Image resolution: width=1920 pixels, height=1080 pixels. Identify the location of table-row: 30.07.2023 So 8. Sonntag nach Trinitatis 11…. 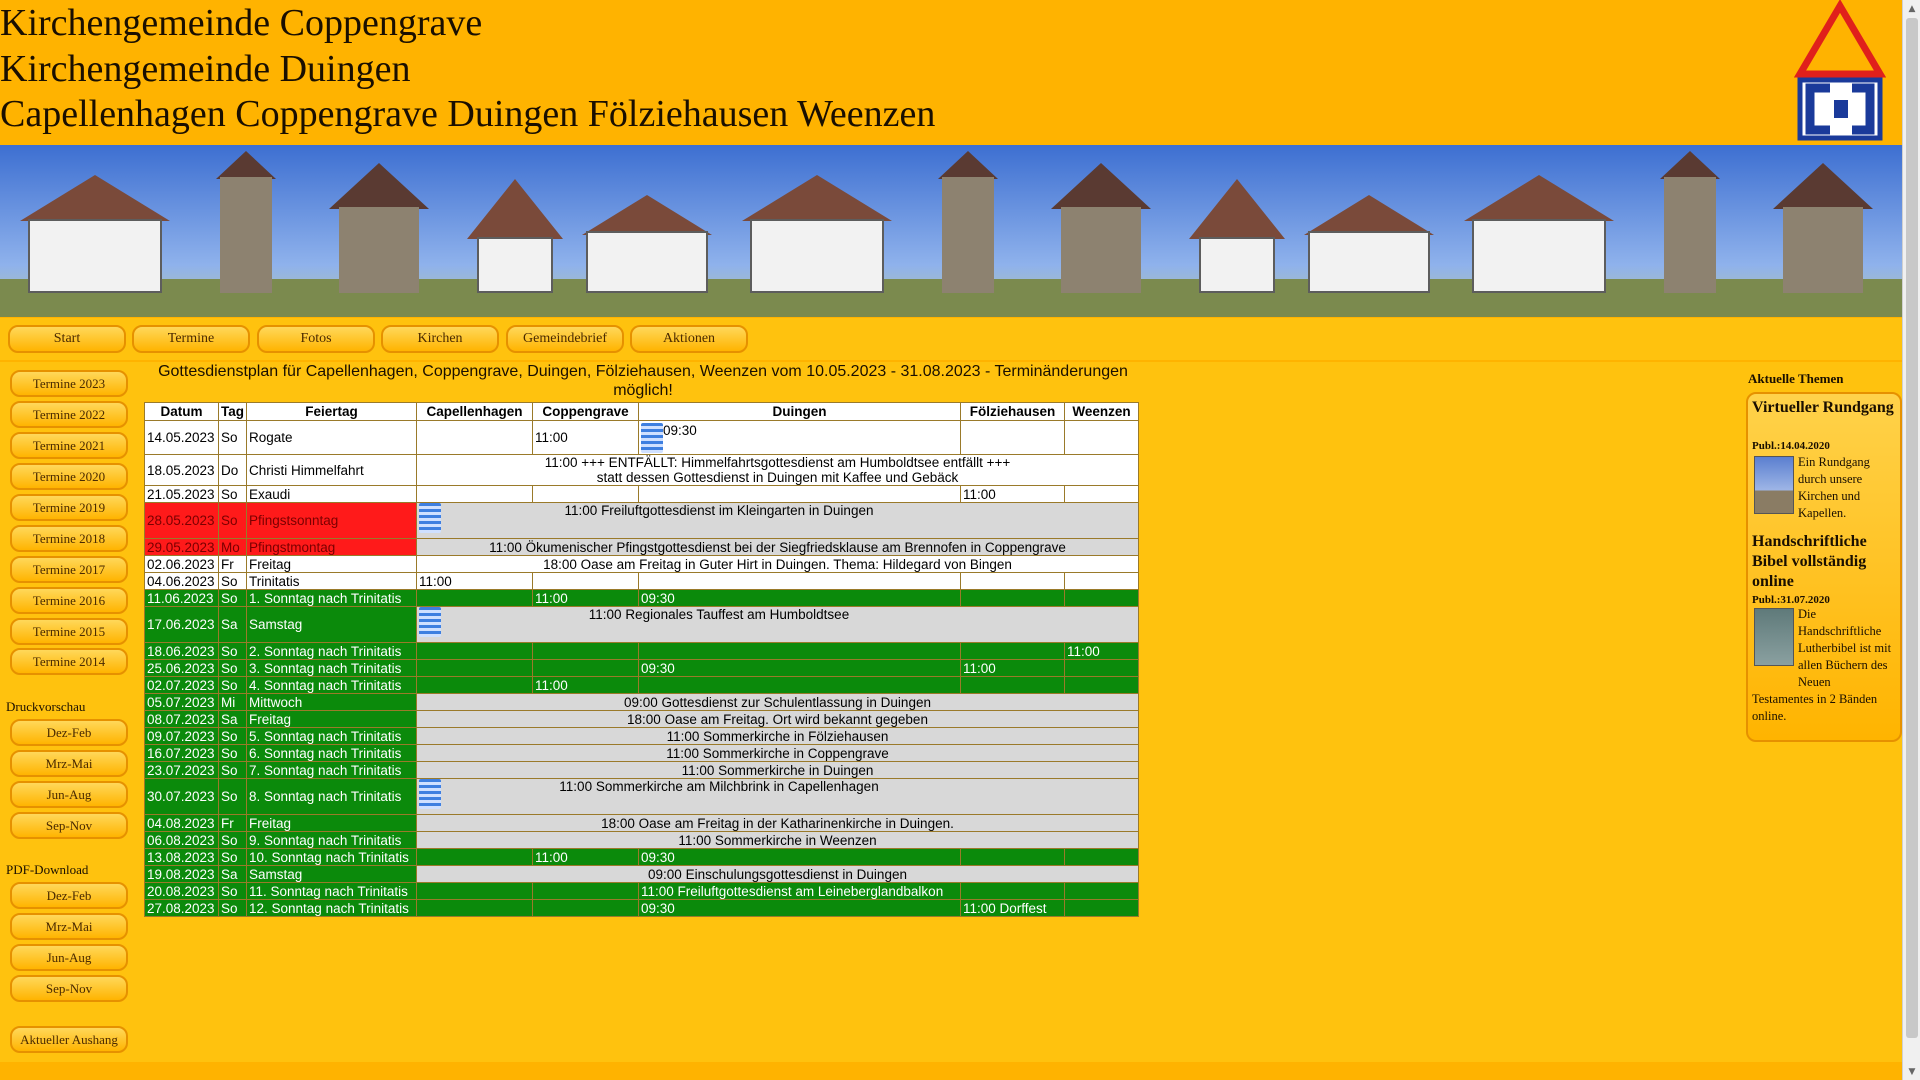
(641, 796).